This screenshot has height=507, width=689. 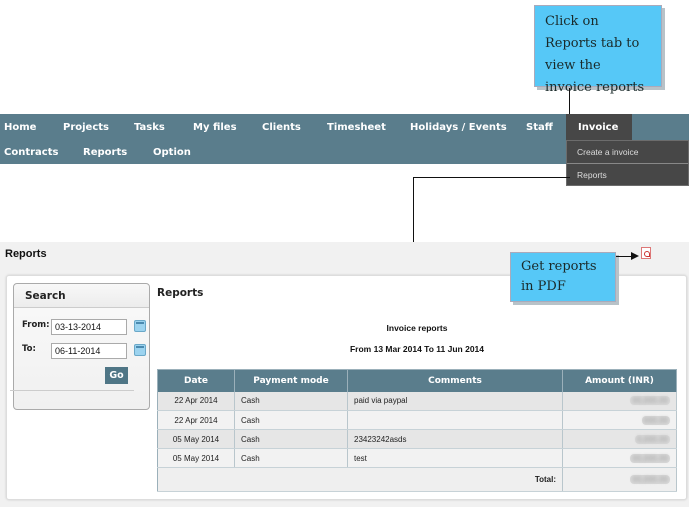 I want to click on nav-timesheet: Timesheet, so click(x=356, y=127).